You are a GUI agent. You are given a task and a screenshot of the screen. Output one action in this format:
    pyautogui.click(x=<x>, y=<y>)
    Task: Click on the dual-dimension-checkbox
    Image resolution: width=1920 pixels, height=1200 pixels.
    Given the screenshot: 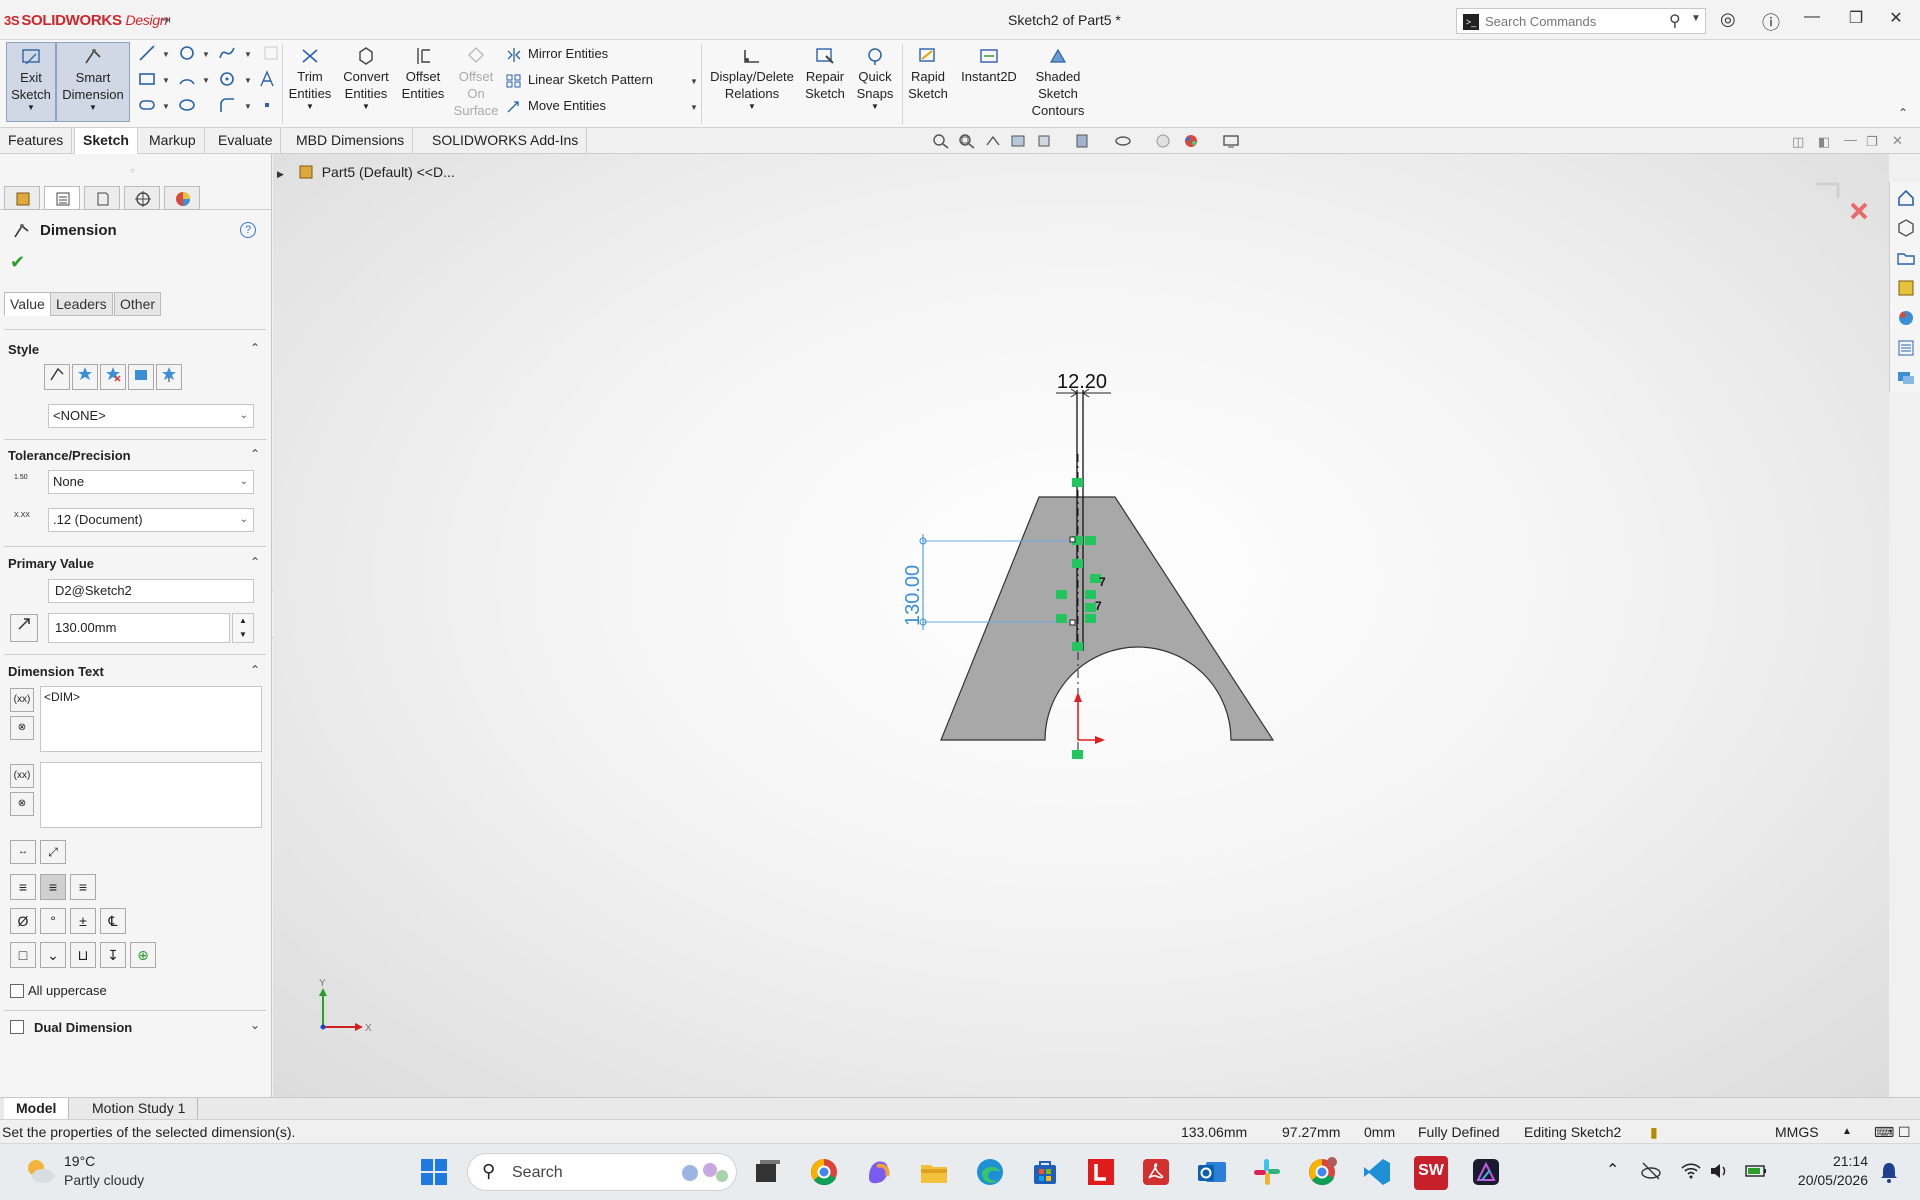 What is the action you would take?
    pyautogui.click(x=17, y=1027)
    